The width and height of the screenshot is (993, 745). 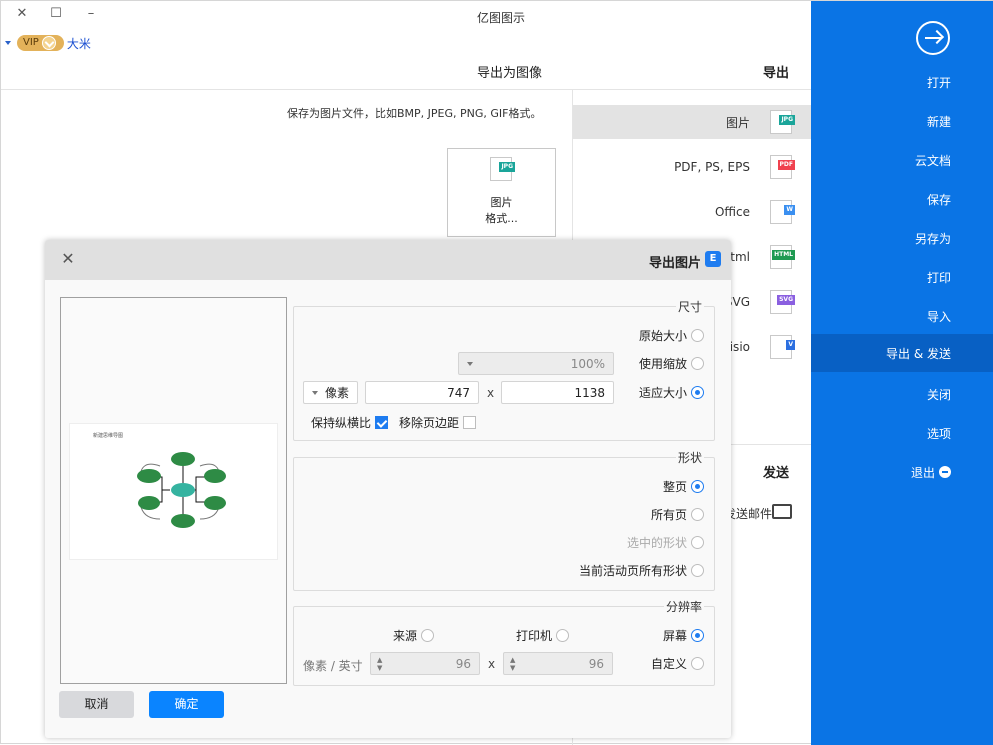 I want to click on sidebar-item-save: 保存, so click(x=902, y=199).